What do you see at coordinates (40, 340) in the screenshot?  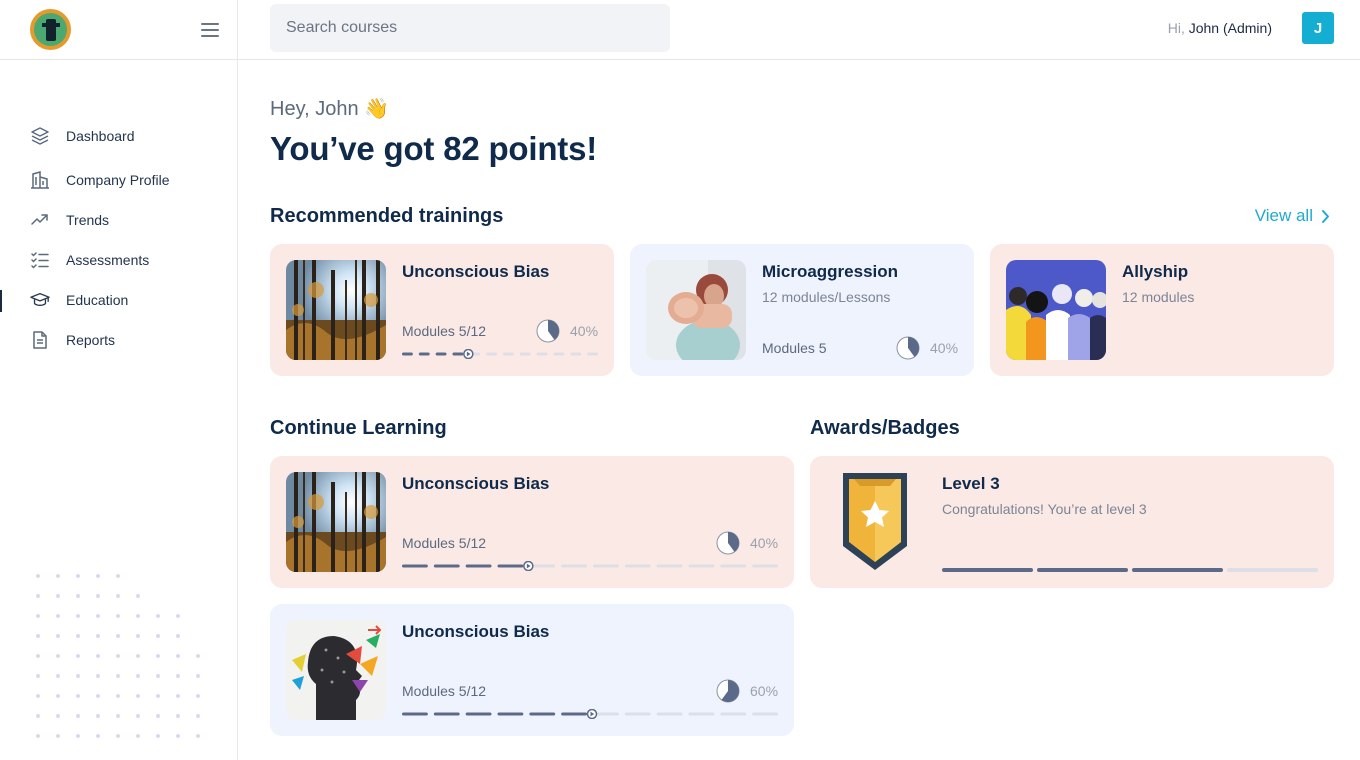 I see `document-icon` at bounding box center [40, 340].